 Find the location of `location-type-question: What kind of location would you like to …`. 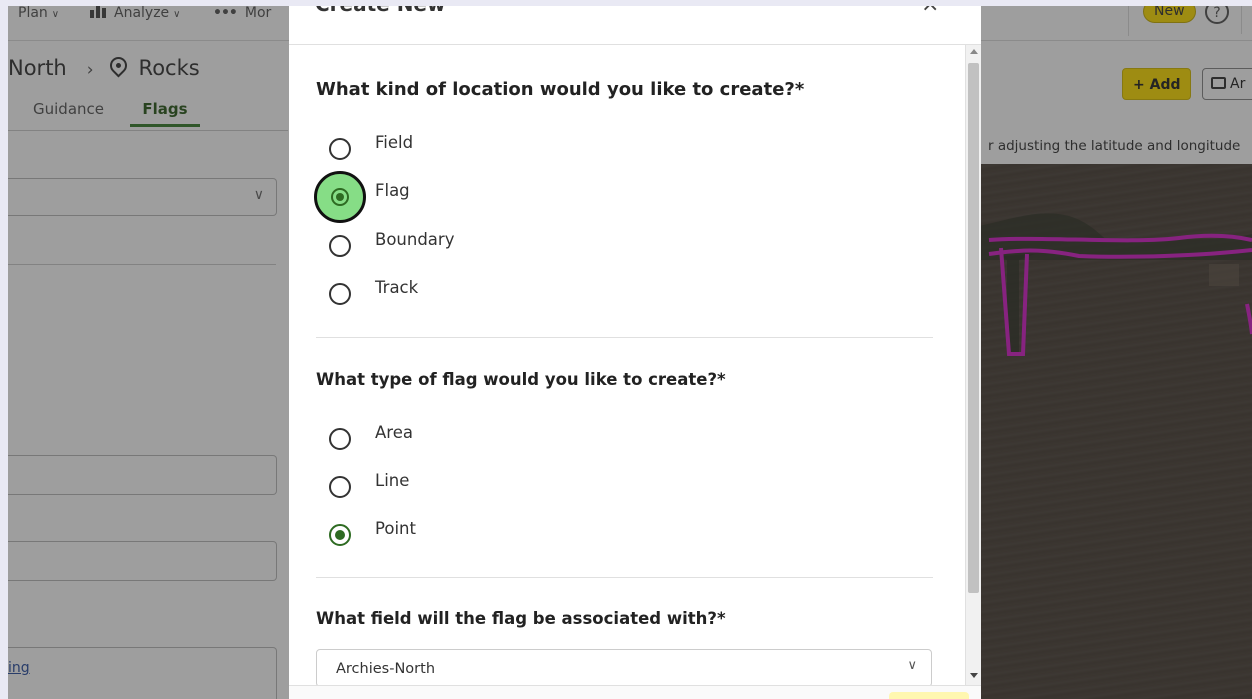

location-type-question: What kind of location would you like to … is located at coordinates (560, 89).